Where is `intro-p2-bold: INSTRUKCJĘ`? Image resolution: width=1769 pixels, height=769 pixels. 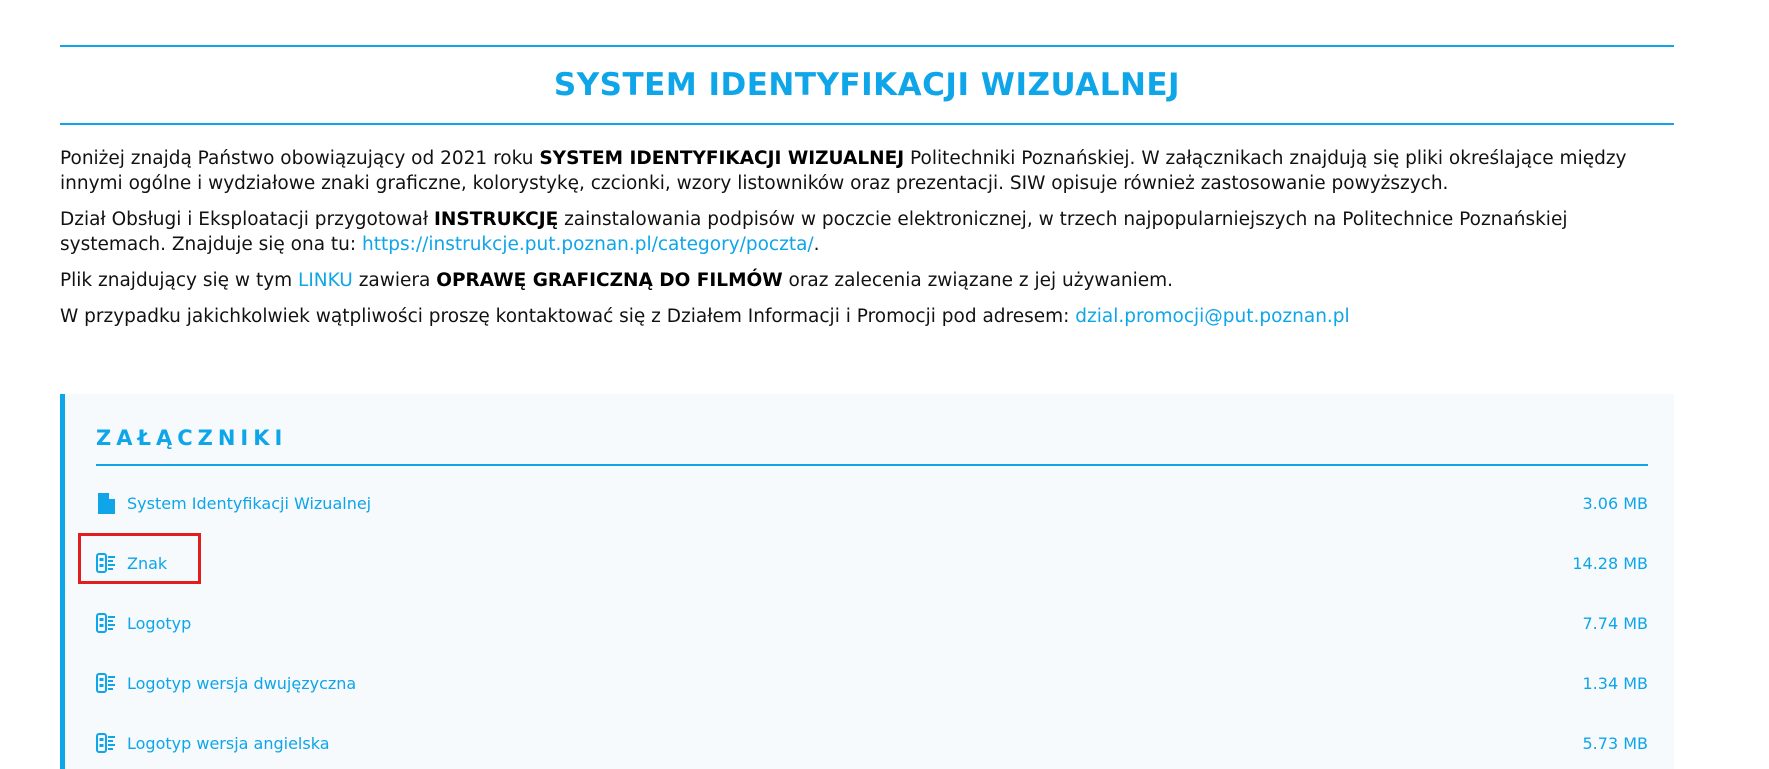 intro-p2-bold: INSTRUKCJĘ is located at coordinates (496, 219).